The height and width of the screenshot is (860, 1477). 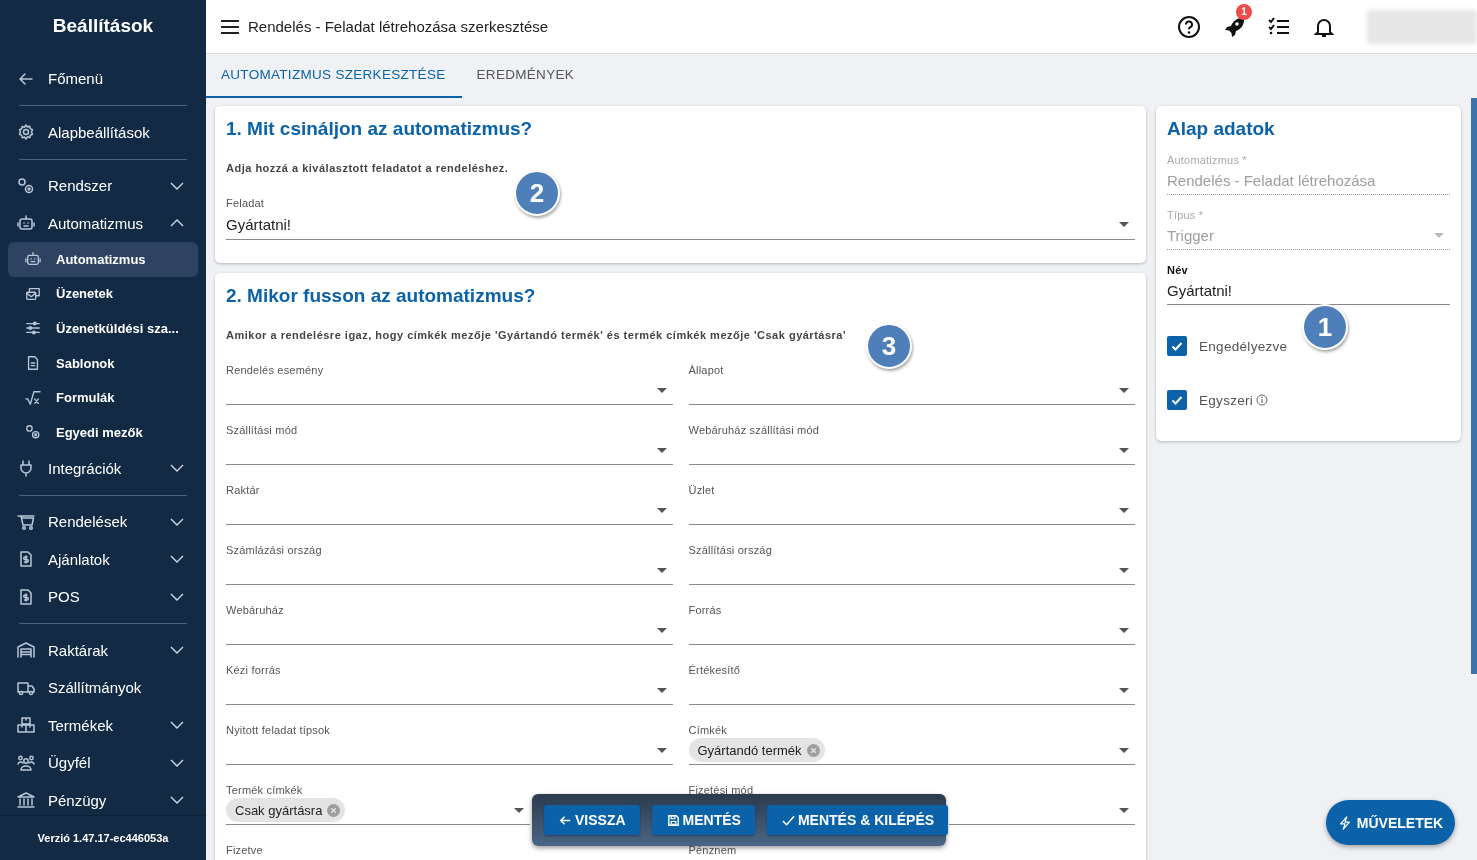 What do you see at coordinates (243, 490) in the screenshot?
I see `field-label: Raktár` at bounding box center [243, 490].